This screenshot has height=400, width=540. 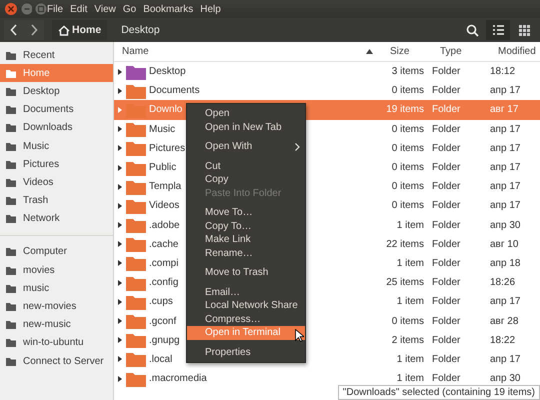 I want to click on file-name: Videos, so click(x=164, y=206).